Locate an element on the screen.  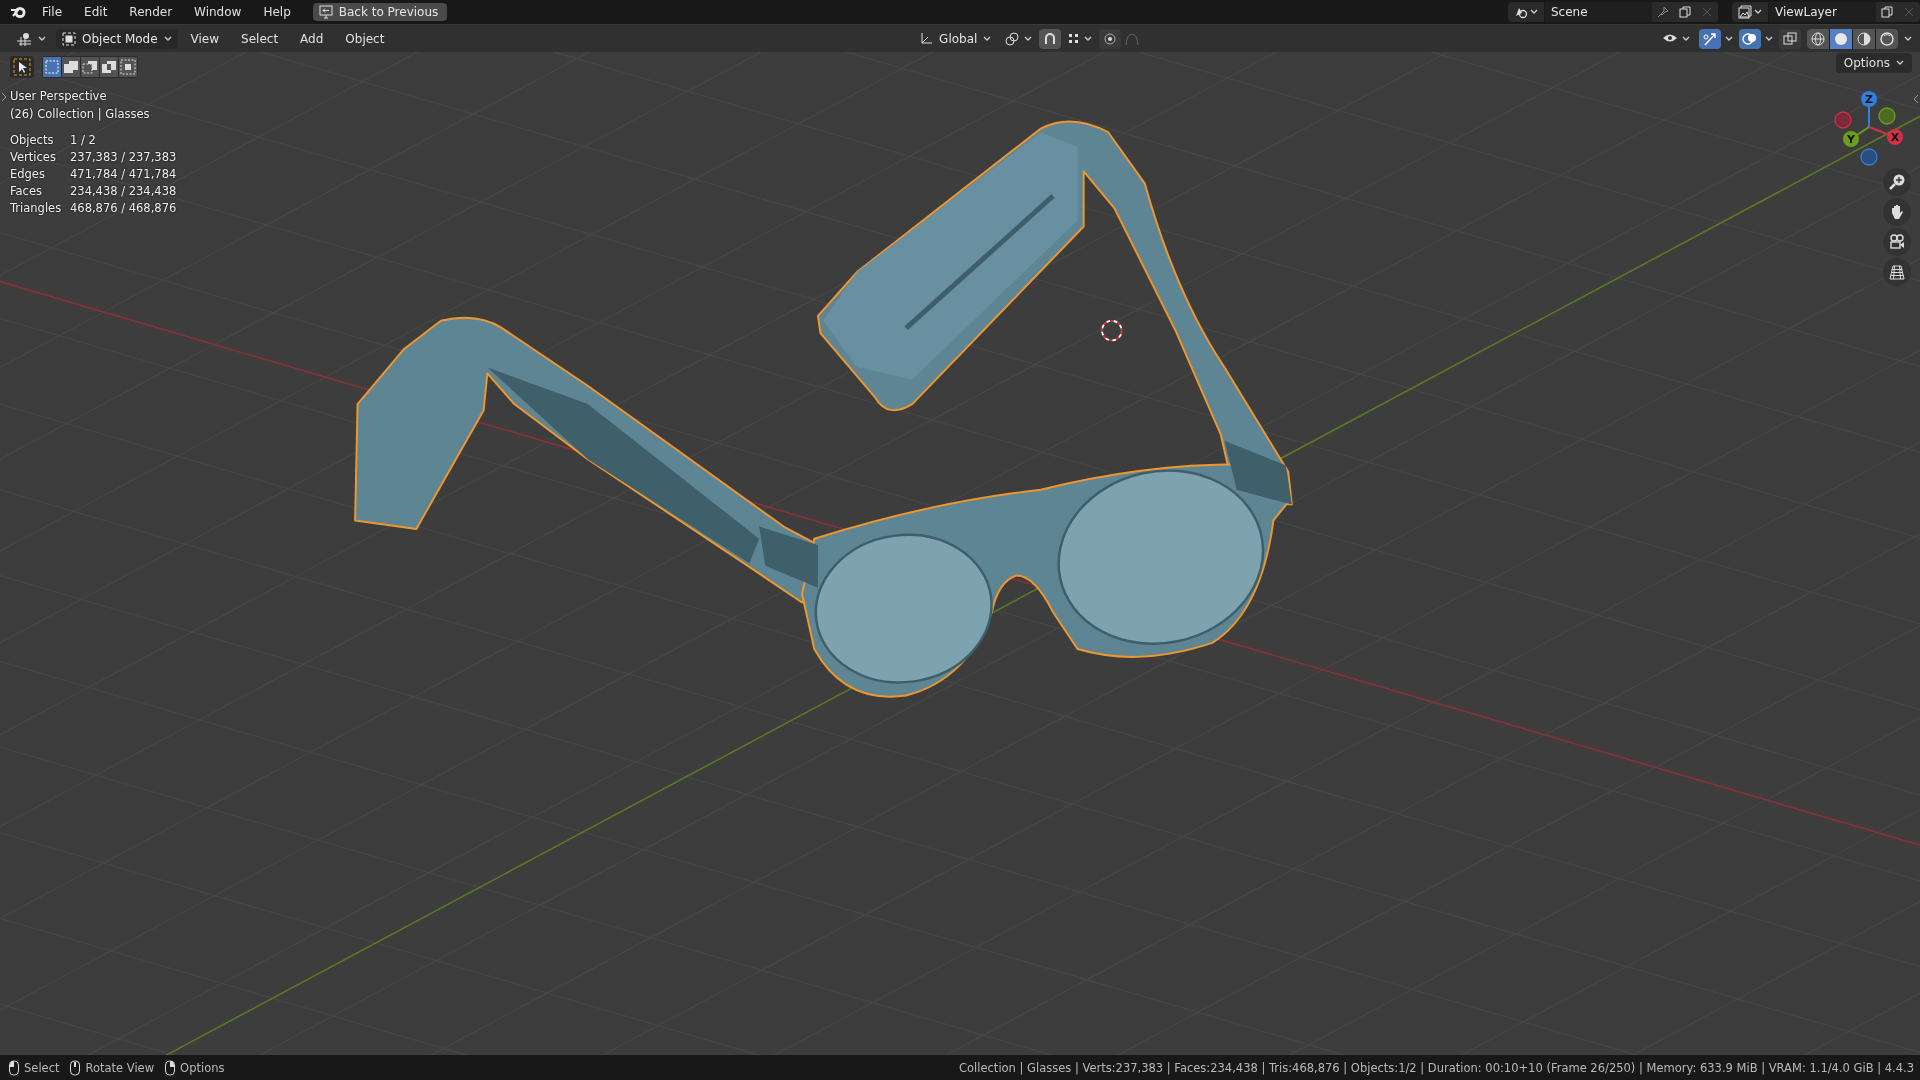
rendered-shading-button is located at coordinates (1887, 38).